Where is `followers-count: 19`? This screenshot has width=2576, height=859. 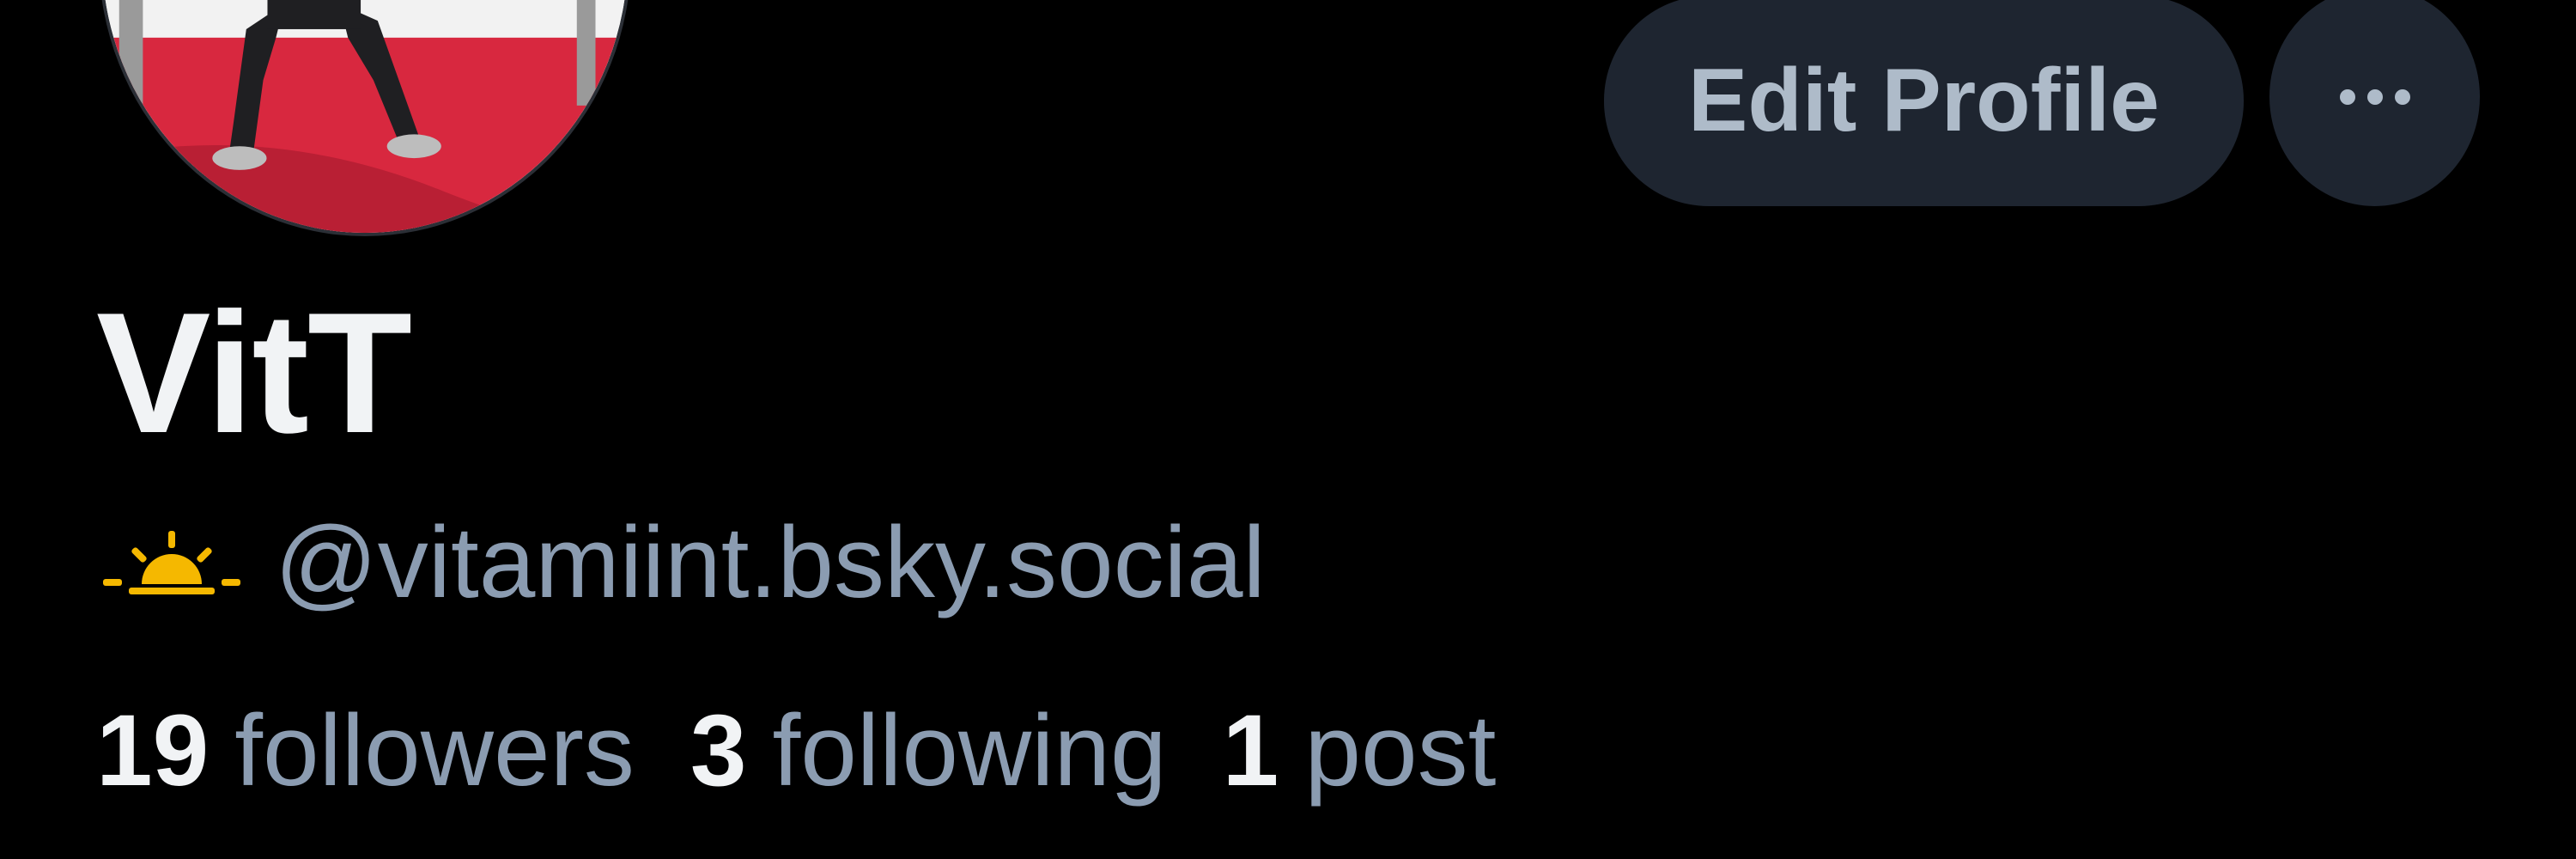
followers-count: 19 is located at coordinates (153, 750).